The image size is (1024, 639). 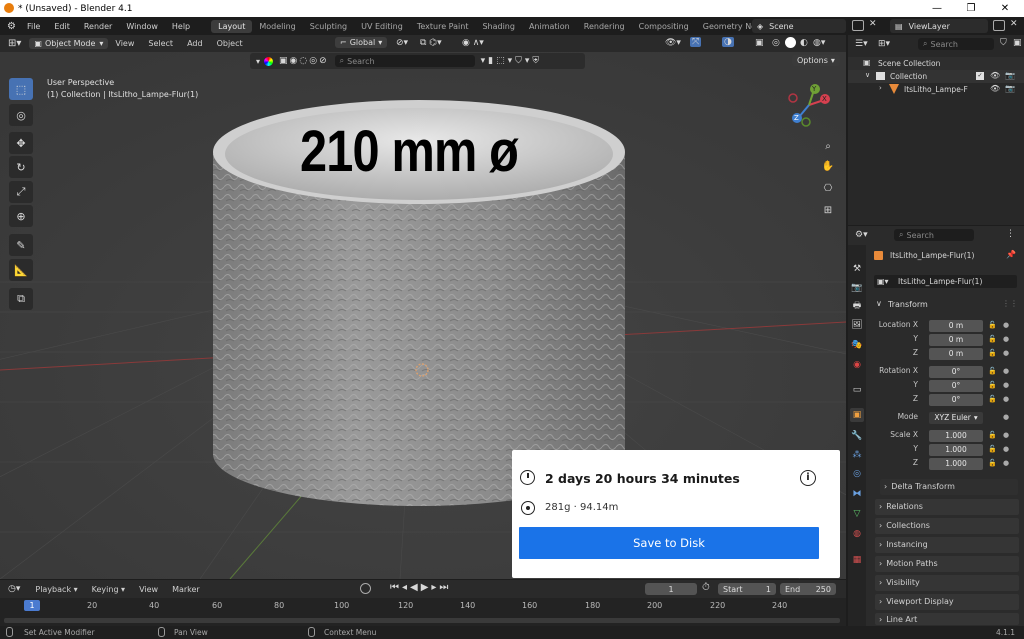 What do you see at coordinates (443, 26) in the screenshot?
I see `tab-texture-paint: Texture Paint` at bounding box center [443, 26].